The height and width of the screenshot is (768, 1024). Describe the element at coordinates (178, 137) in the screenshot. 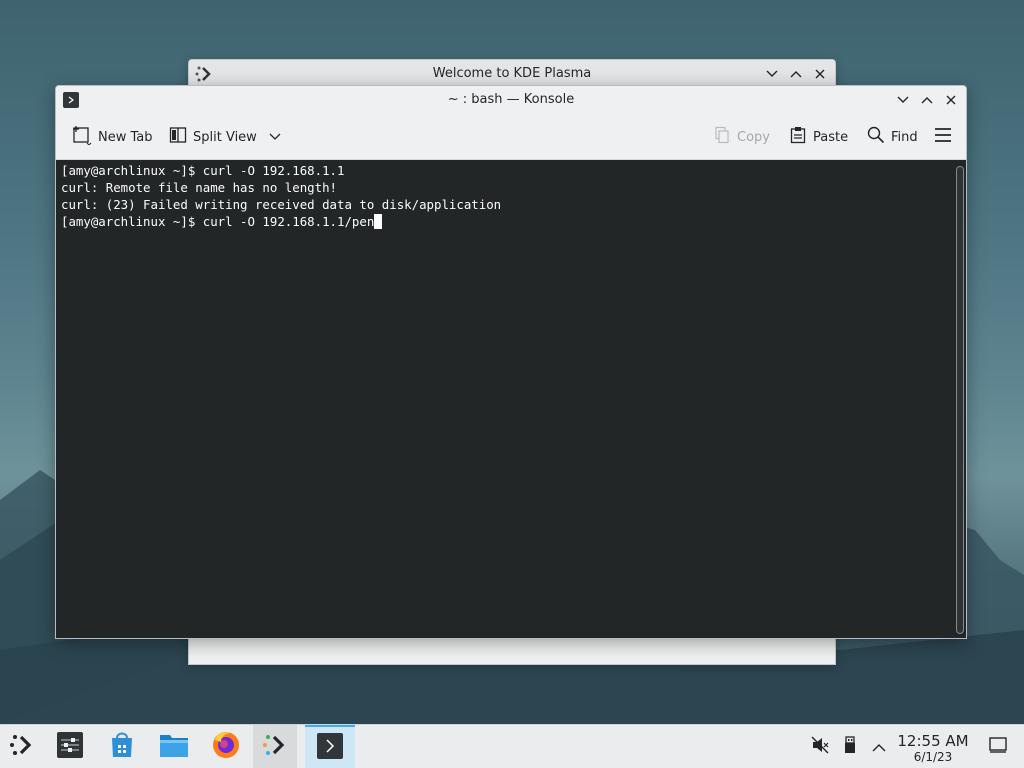

I see `split-view-icon` at that location.